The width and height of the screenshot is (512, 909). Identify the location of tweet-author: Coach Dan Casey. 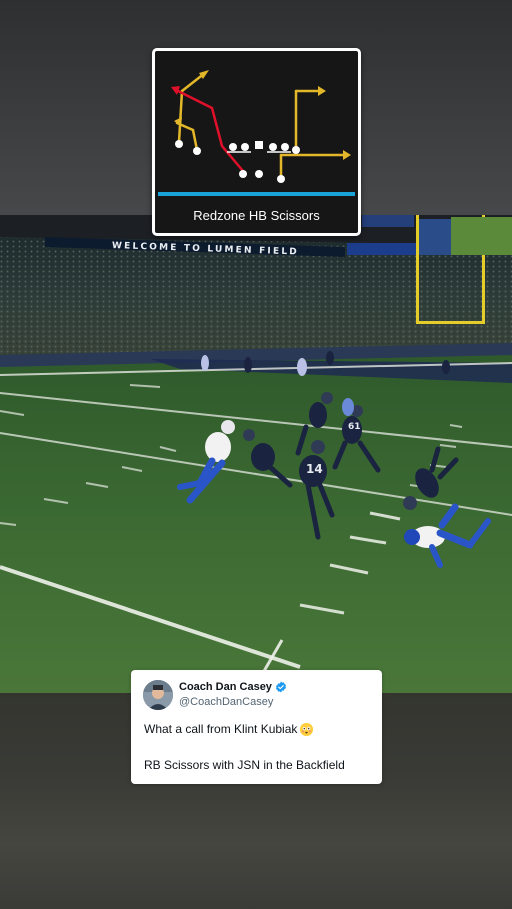
(233, 687).